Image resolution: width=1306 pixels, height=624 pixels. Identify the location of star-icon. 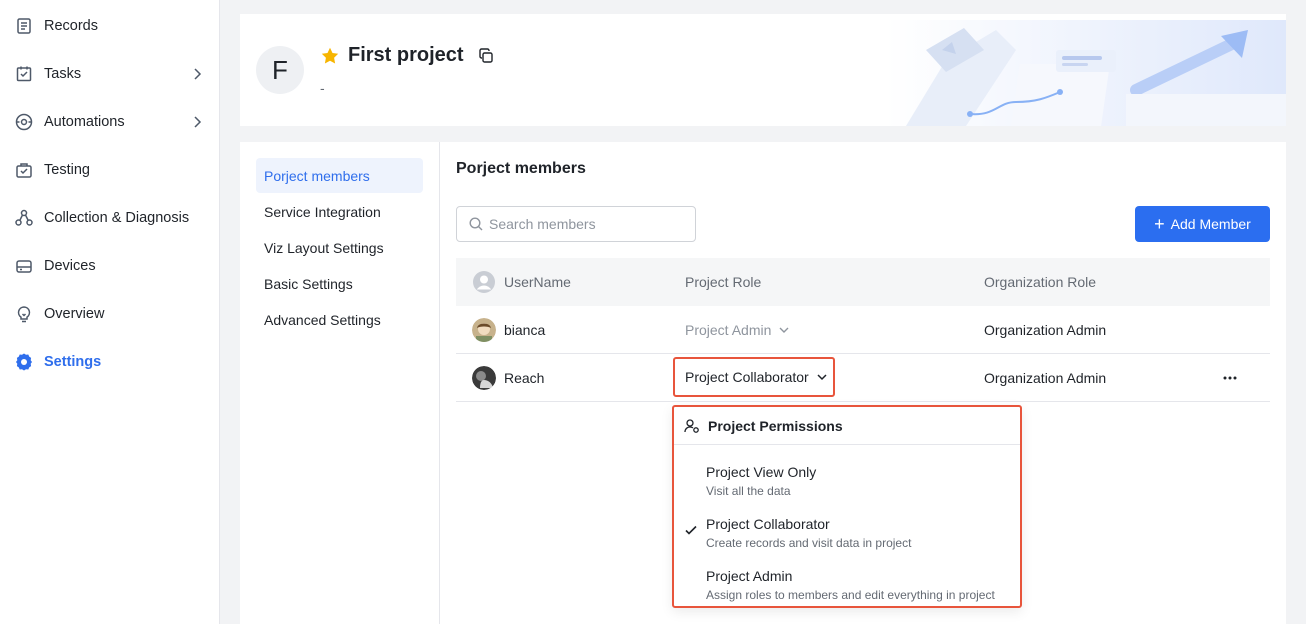
(330, 56).